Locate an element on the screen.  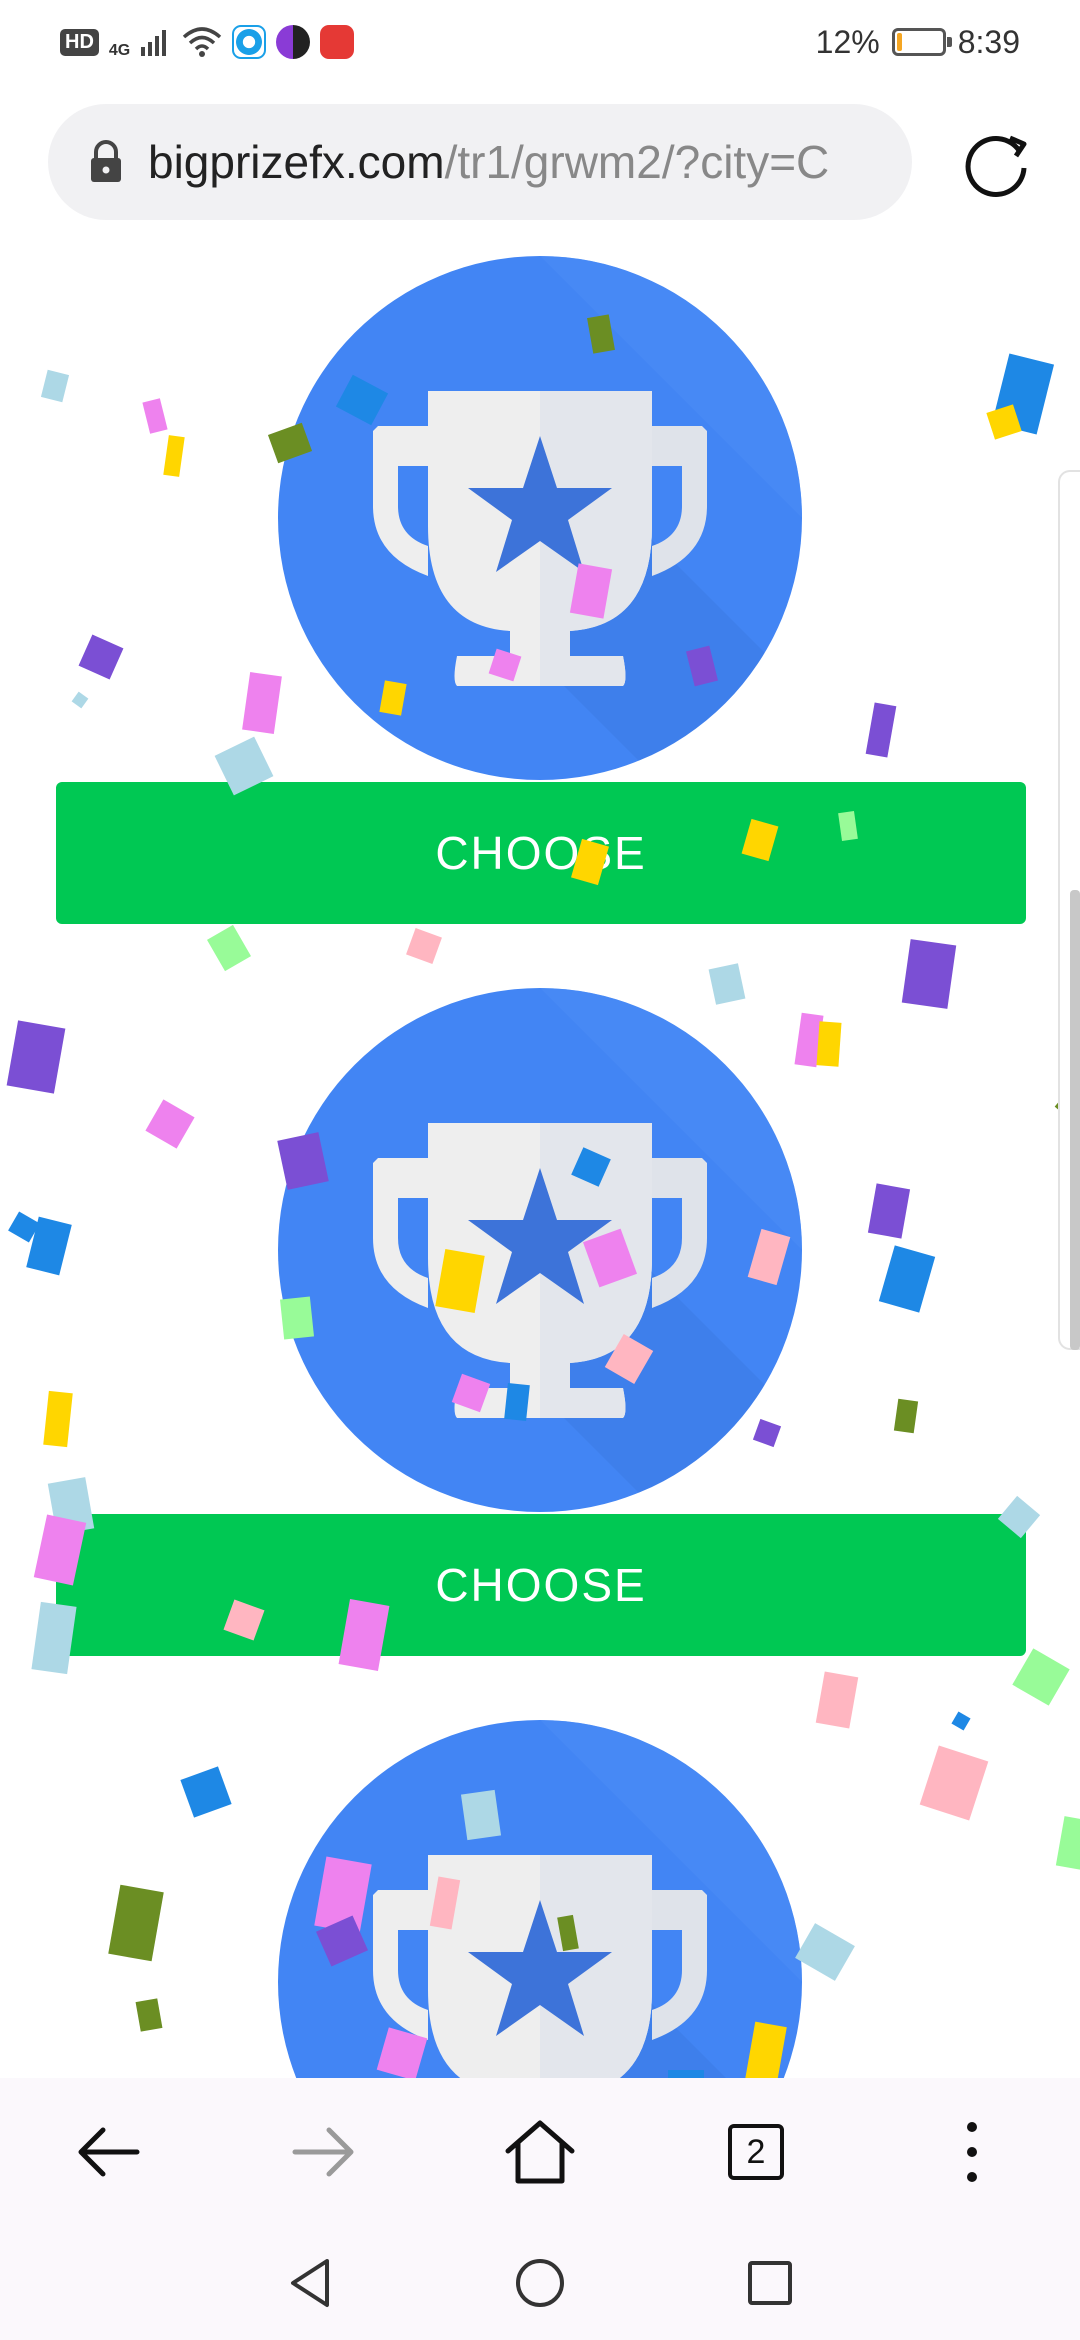
system-back-button is located at coordinates (310, 2283).